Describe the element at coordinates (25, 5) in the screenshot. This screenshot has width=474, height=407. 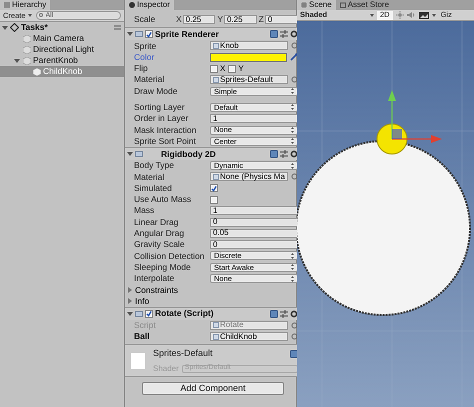
I see `hierarchy-tab: Hierarchy` at that location.